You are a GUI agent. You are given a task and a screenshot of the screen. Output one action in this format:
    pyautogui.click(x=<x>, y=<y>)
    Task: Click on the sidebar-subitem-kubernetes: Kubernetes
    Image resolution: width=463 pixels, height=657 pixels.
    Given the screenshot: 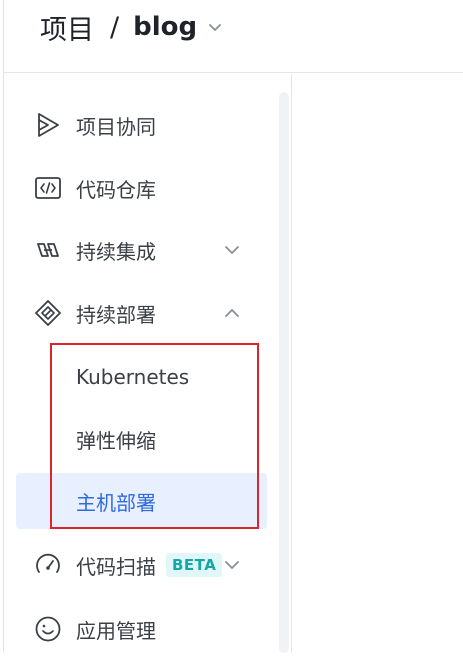 What is the action you would take?
    pyautogui.click(x=141, y=377)
    